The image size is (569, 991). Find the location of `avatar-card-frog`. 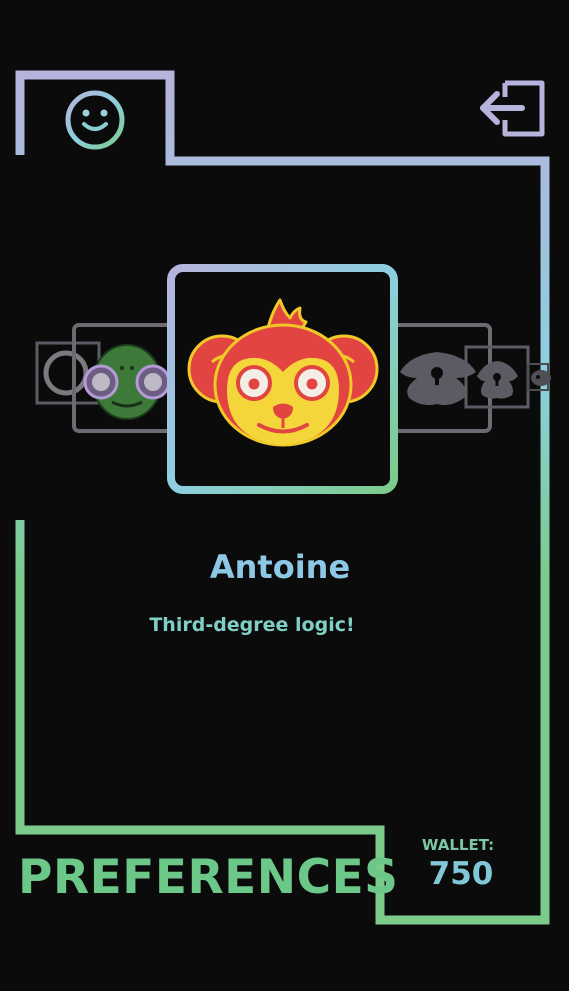

avatar-card-frog is located at coordinates (128, 378).